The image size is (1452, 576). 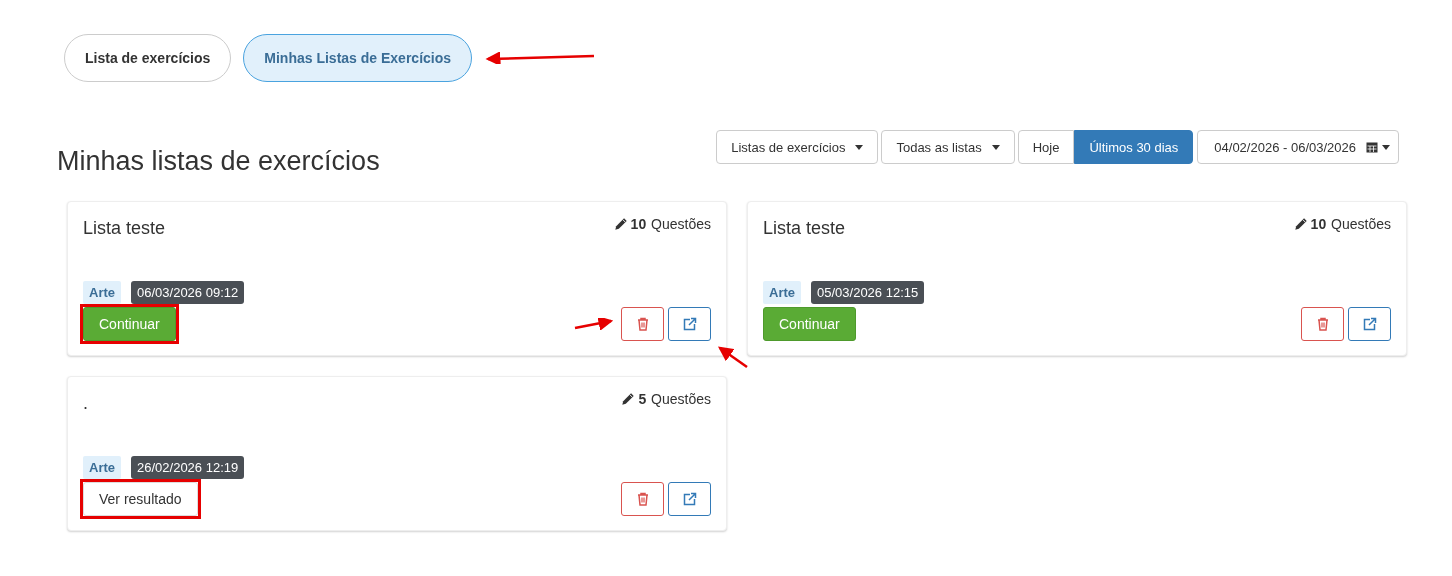 What do you see at coordinates (1046, 147) in the screenshot?
I see `range-button: Hoje` at bounding box center [1046, 147].